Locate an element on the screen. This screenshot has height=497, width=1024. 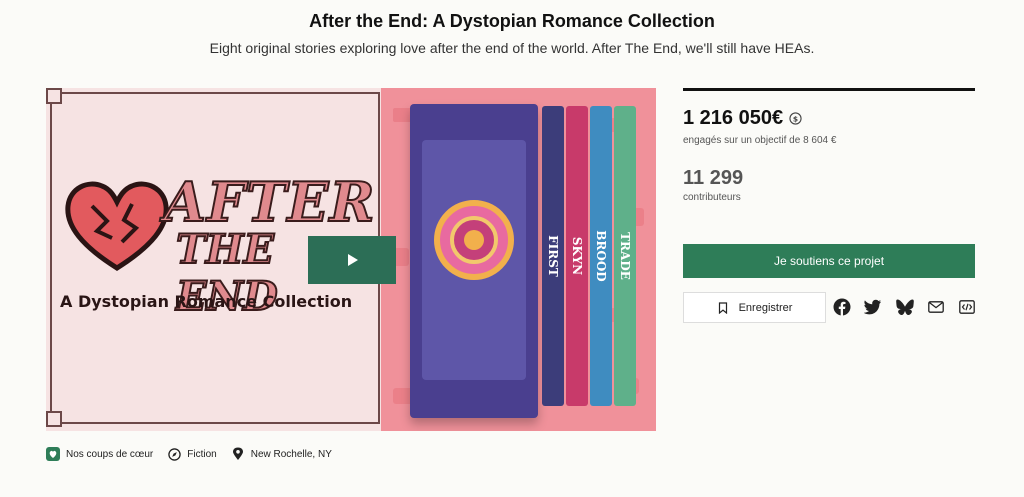
tag-projects-we-love: Nos coups de cœur is located at coordinates (99, 454).